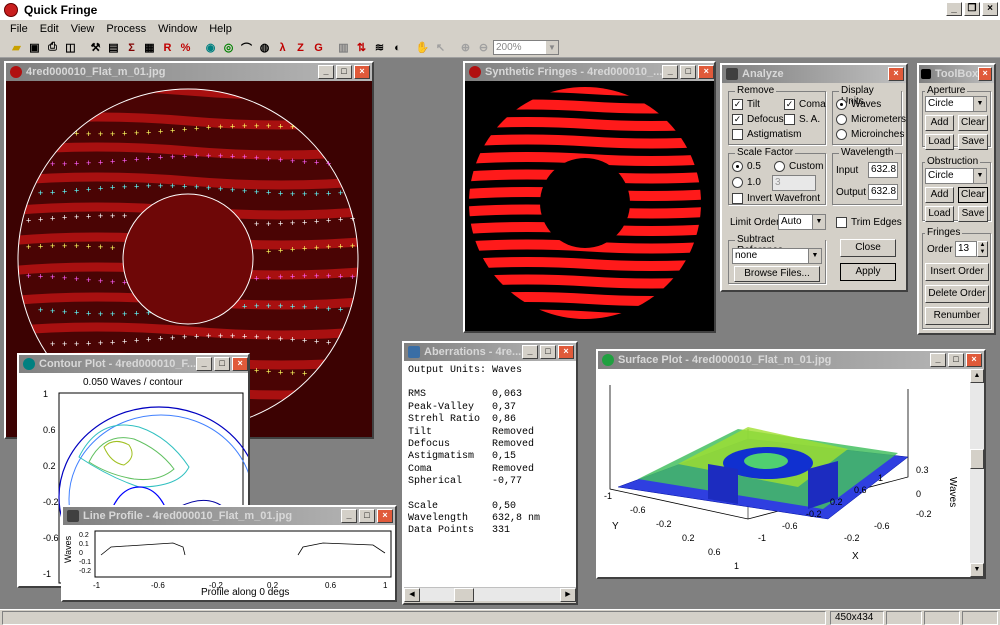  What do you see at coordinates (34, 48) in the screenshot?
I see `save-icon: ▣` at bounding box center [34, 48].